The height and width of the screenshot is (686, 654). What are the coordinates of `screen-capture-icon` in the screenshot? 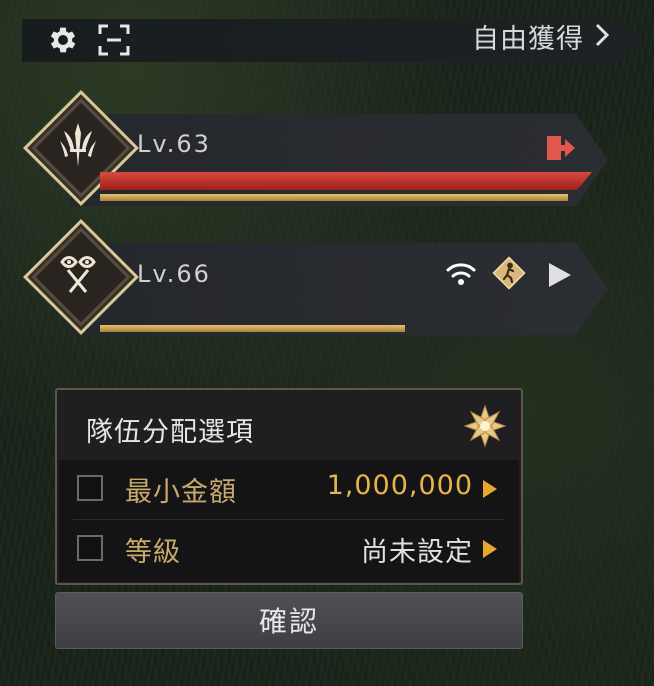 It's located at (114, 40).